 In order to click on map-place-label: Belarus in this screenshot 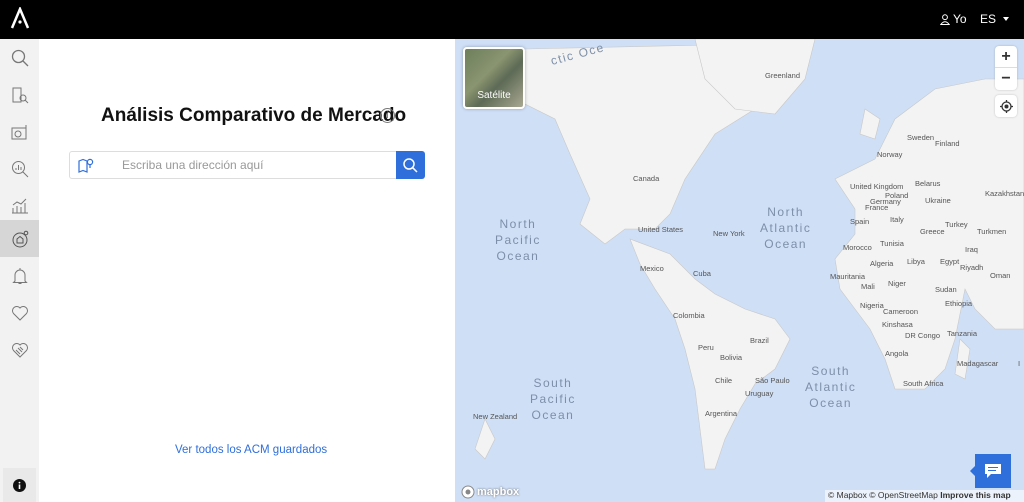, I will do `click(928, 183)`.